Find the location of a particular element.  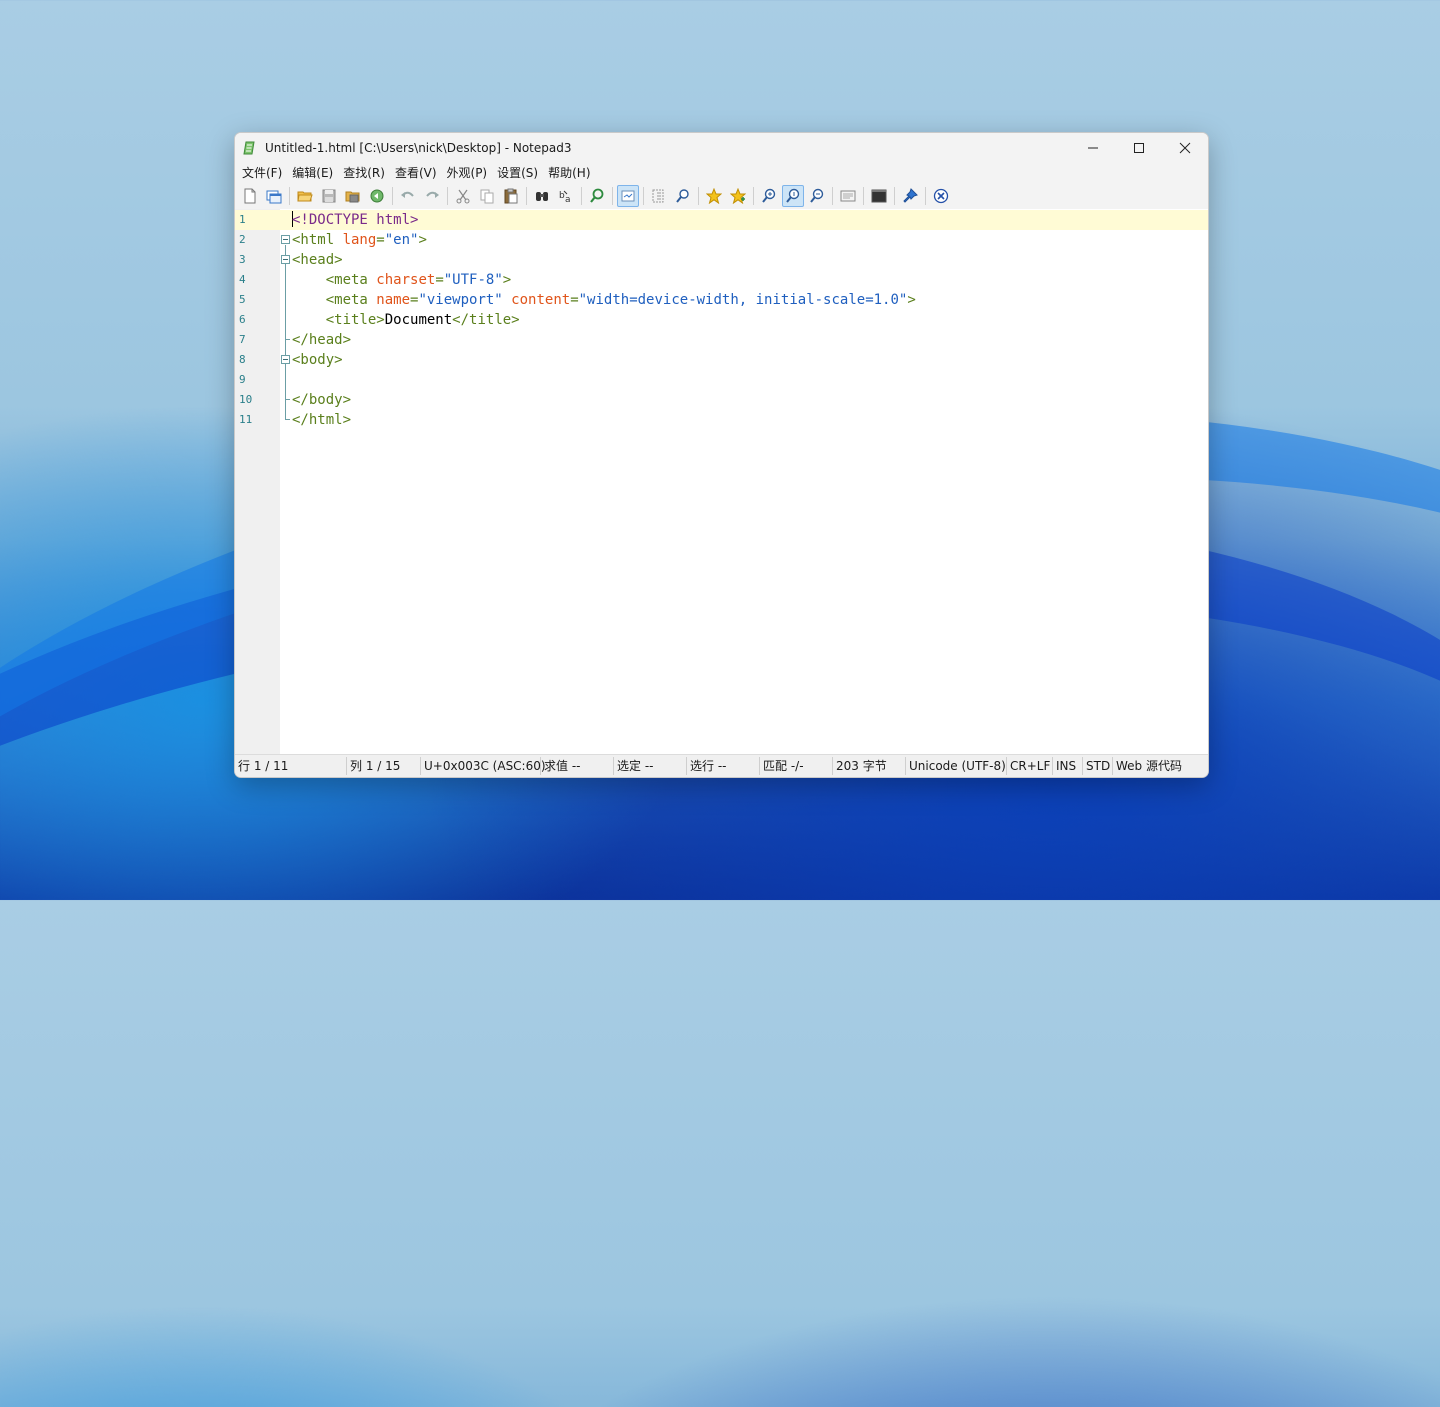

new-window-button is located at coordinates (274, 196).